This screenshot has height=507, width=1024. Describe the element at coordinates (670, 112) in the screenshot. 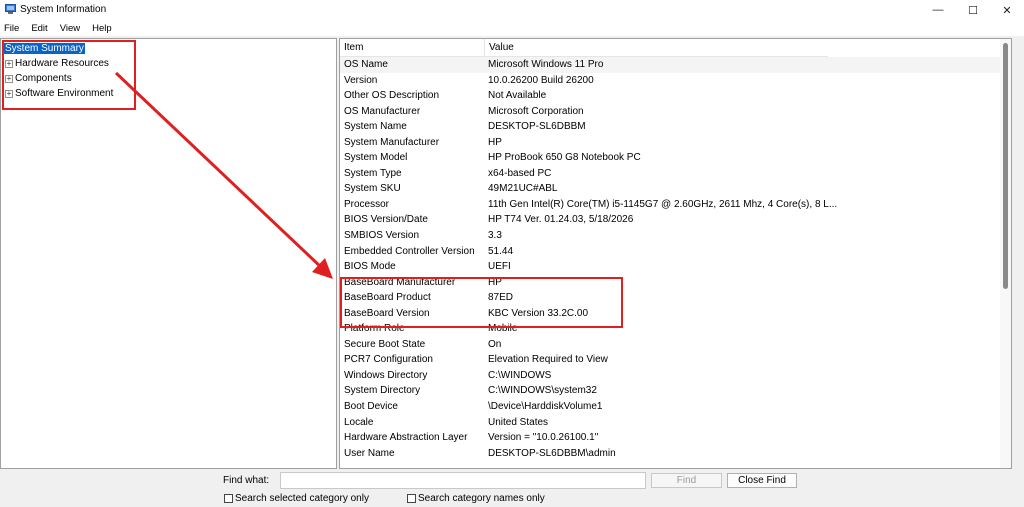

I see `table-row: OS Manufacturer Microsoft Corporation` at that location.